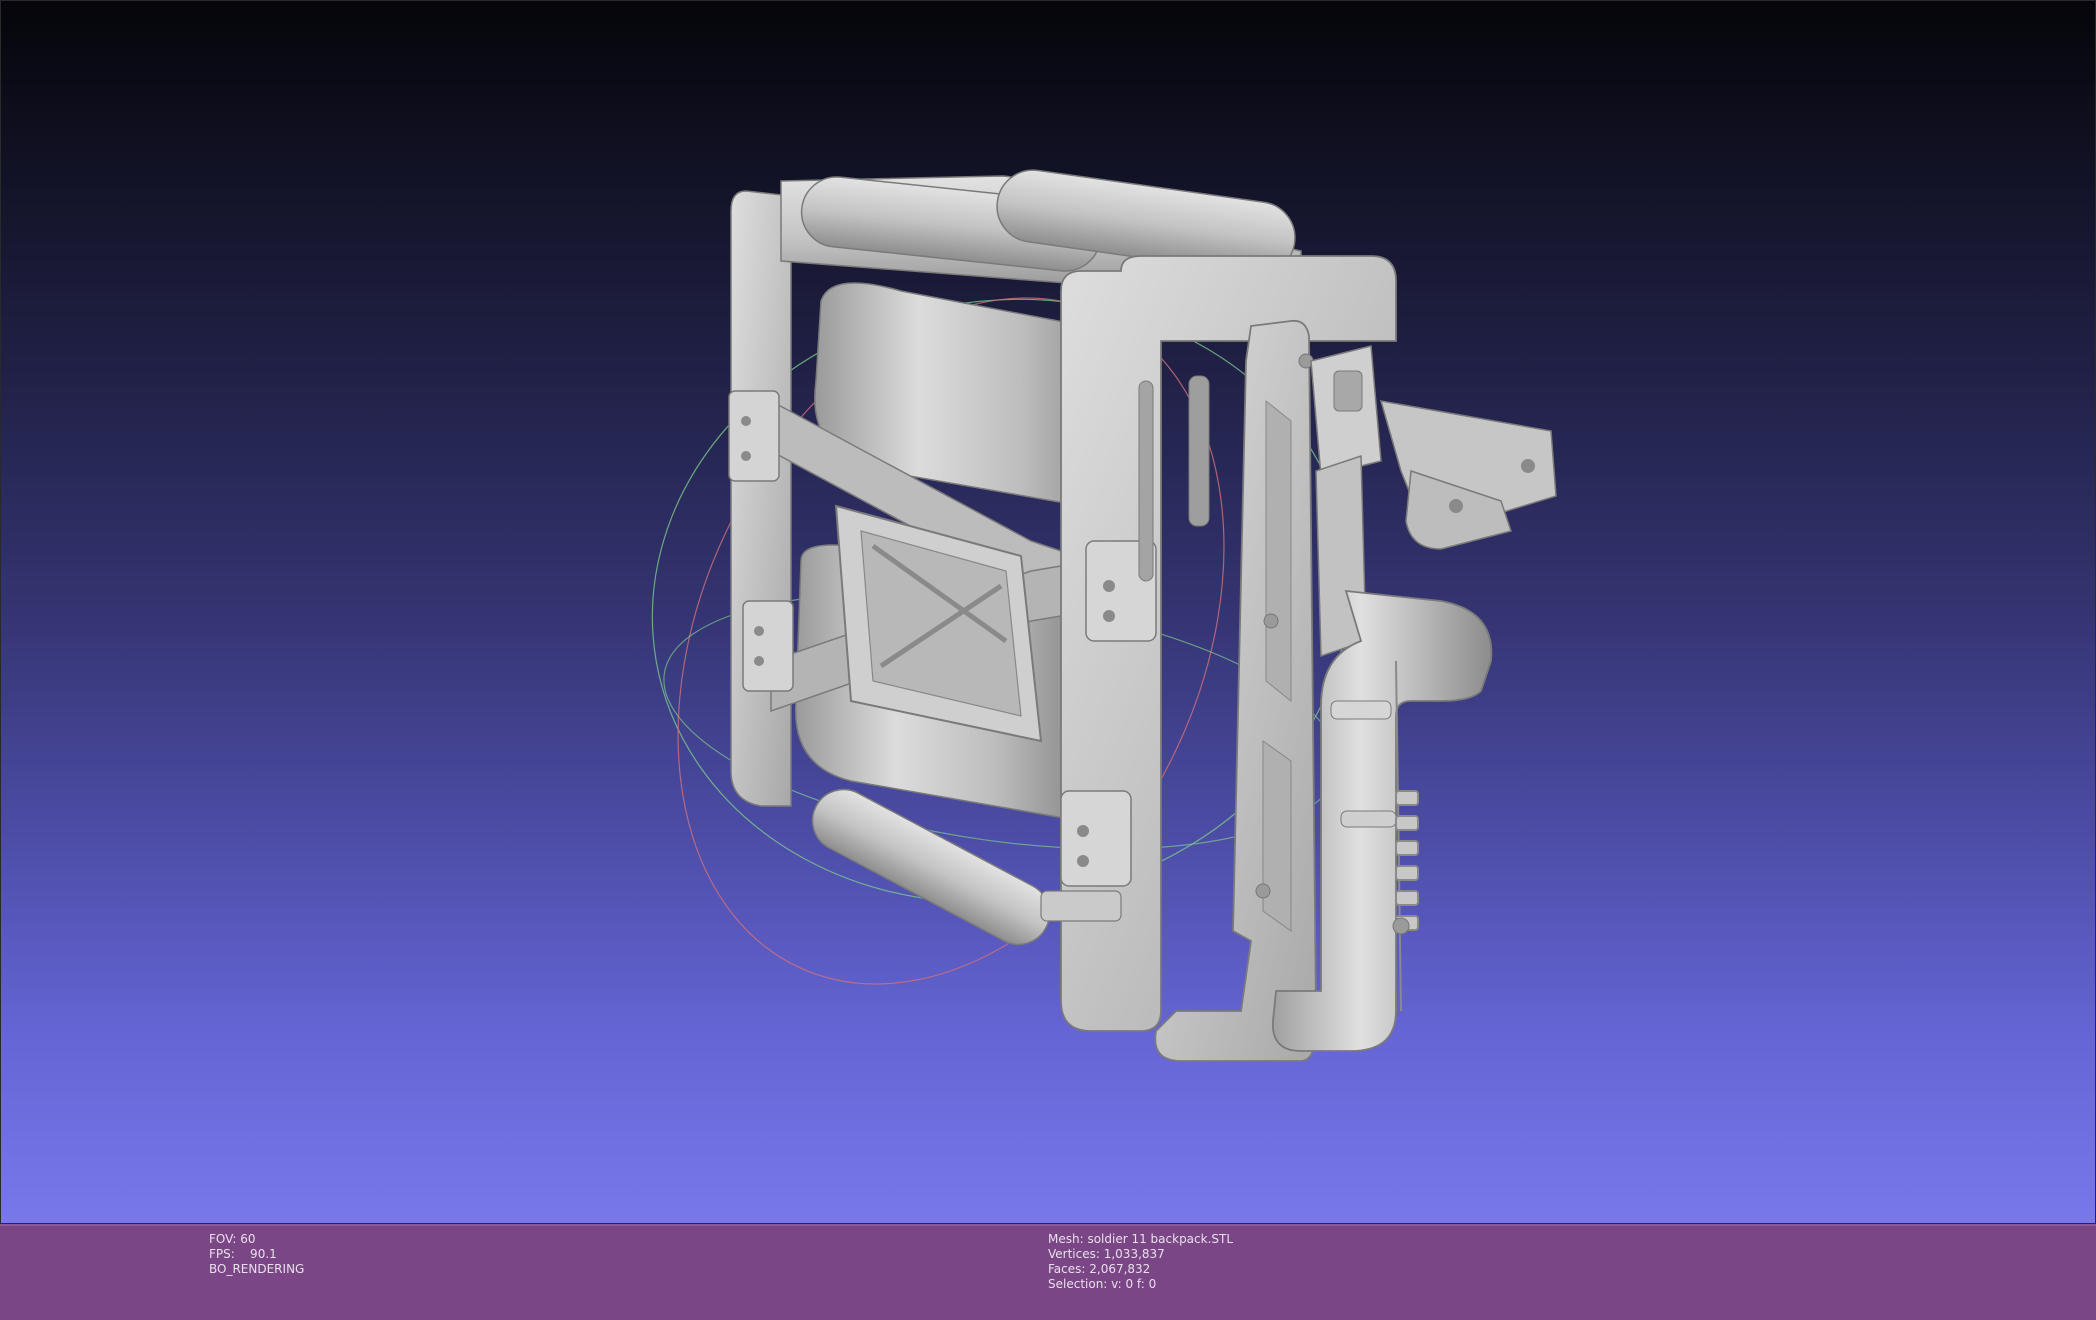 Image resolution: width=2096 pixels, height=1320 pixels. I want to click on mesh-name-readout: Mesh: soldier 11 backpack.STL, so click(1141, 1239).